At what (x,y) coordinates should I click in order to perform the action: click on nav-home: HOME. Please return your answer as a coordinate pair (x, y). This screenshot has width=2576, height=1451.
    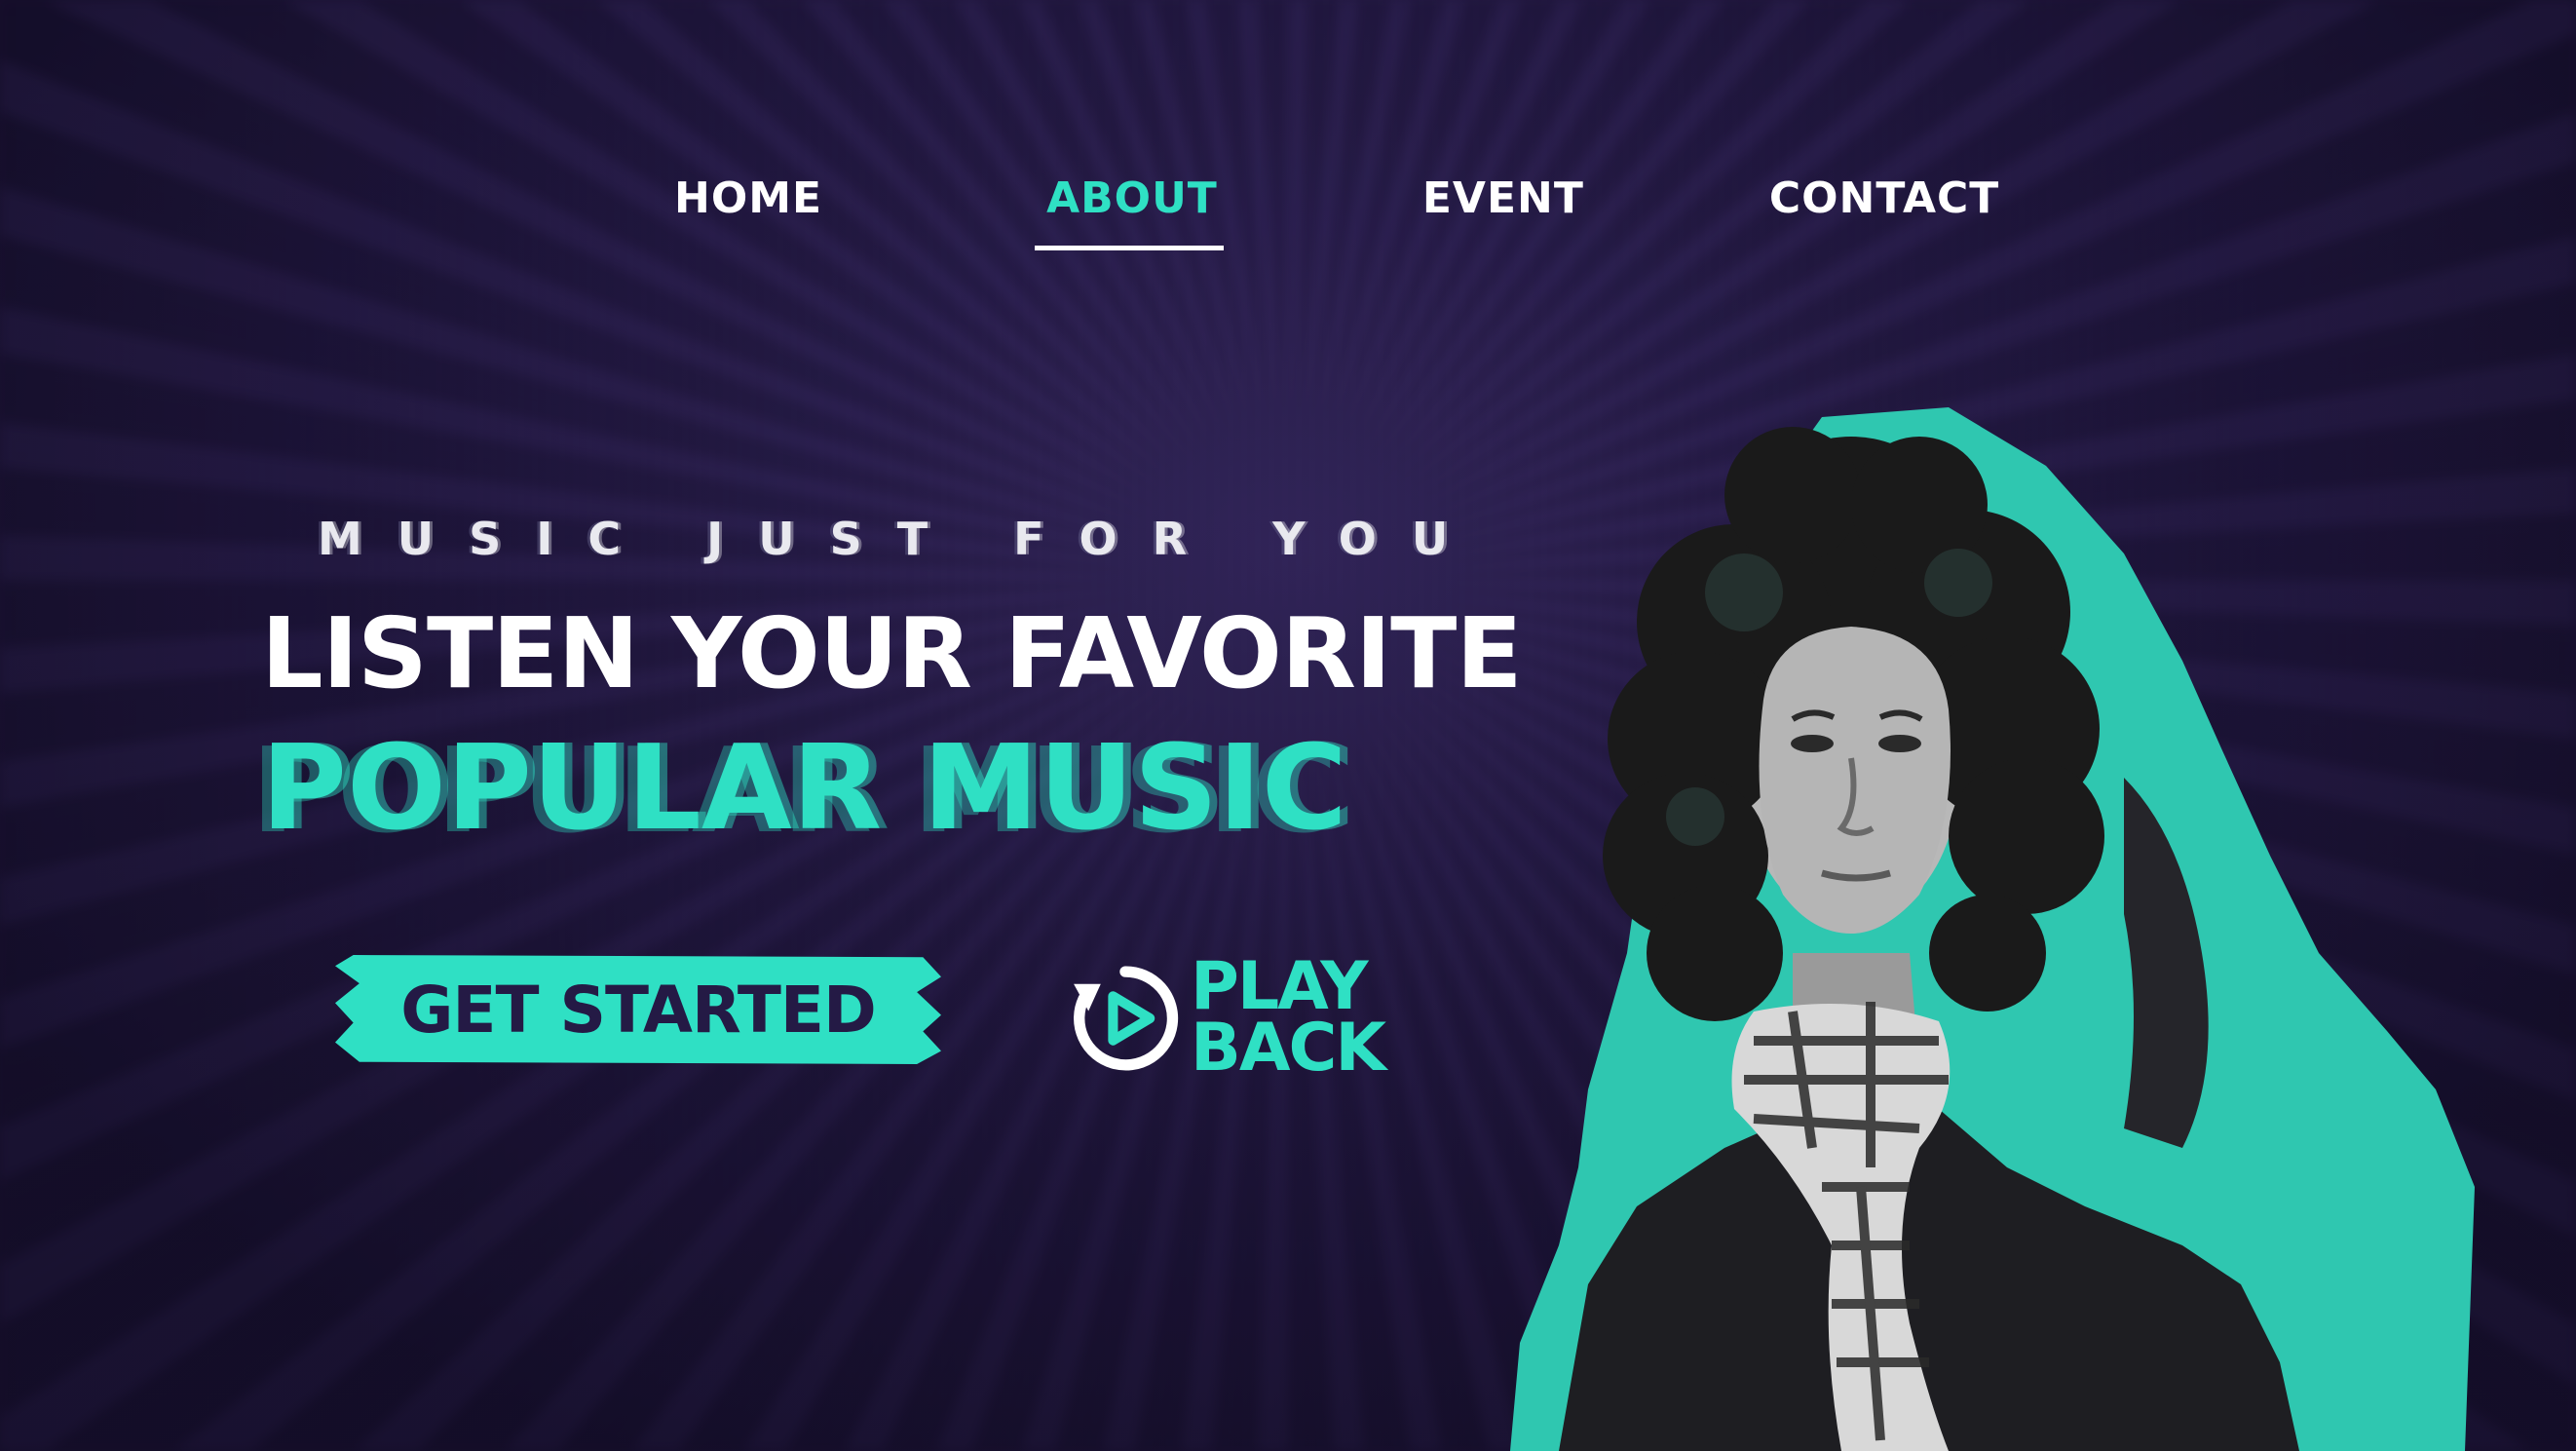
    Looking at the image, I should click on (748, 198).